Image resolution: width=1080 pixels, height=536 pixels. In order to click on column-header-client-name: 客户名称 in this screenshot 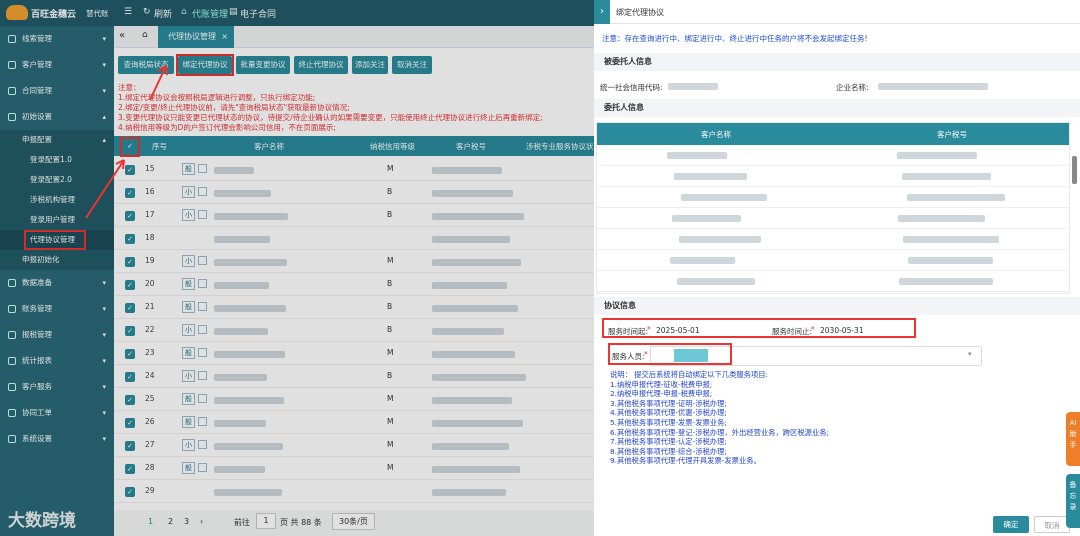, I will do `click(716, 134)`.